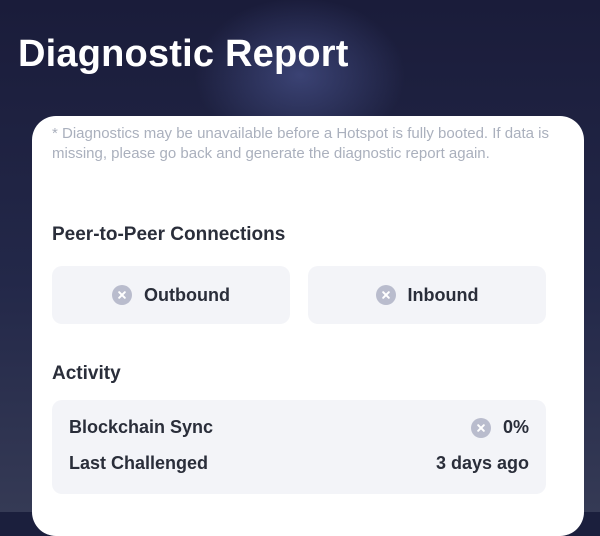 The width and height of the screenshot is (600, 536). What do you see at coordinates (482, 463) in the screenshot?
I see `last-challenged-value: 3 days ago` at bounding box center [482, 463].